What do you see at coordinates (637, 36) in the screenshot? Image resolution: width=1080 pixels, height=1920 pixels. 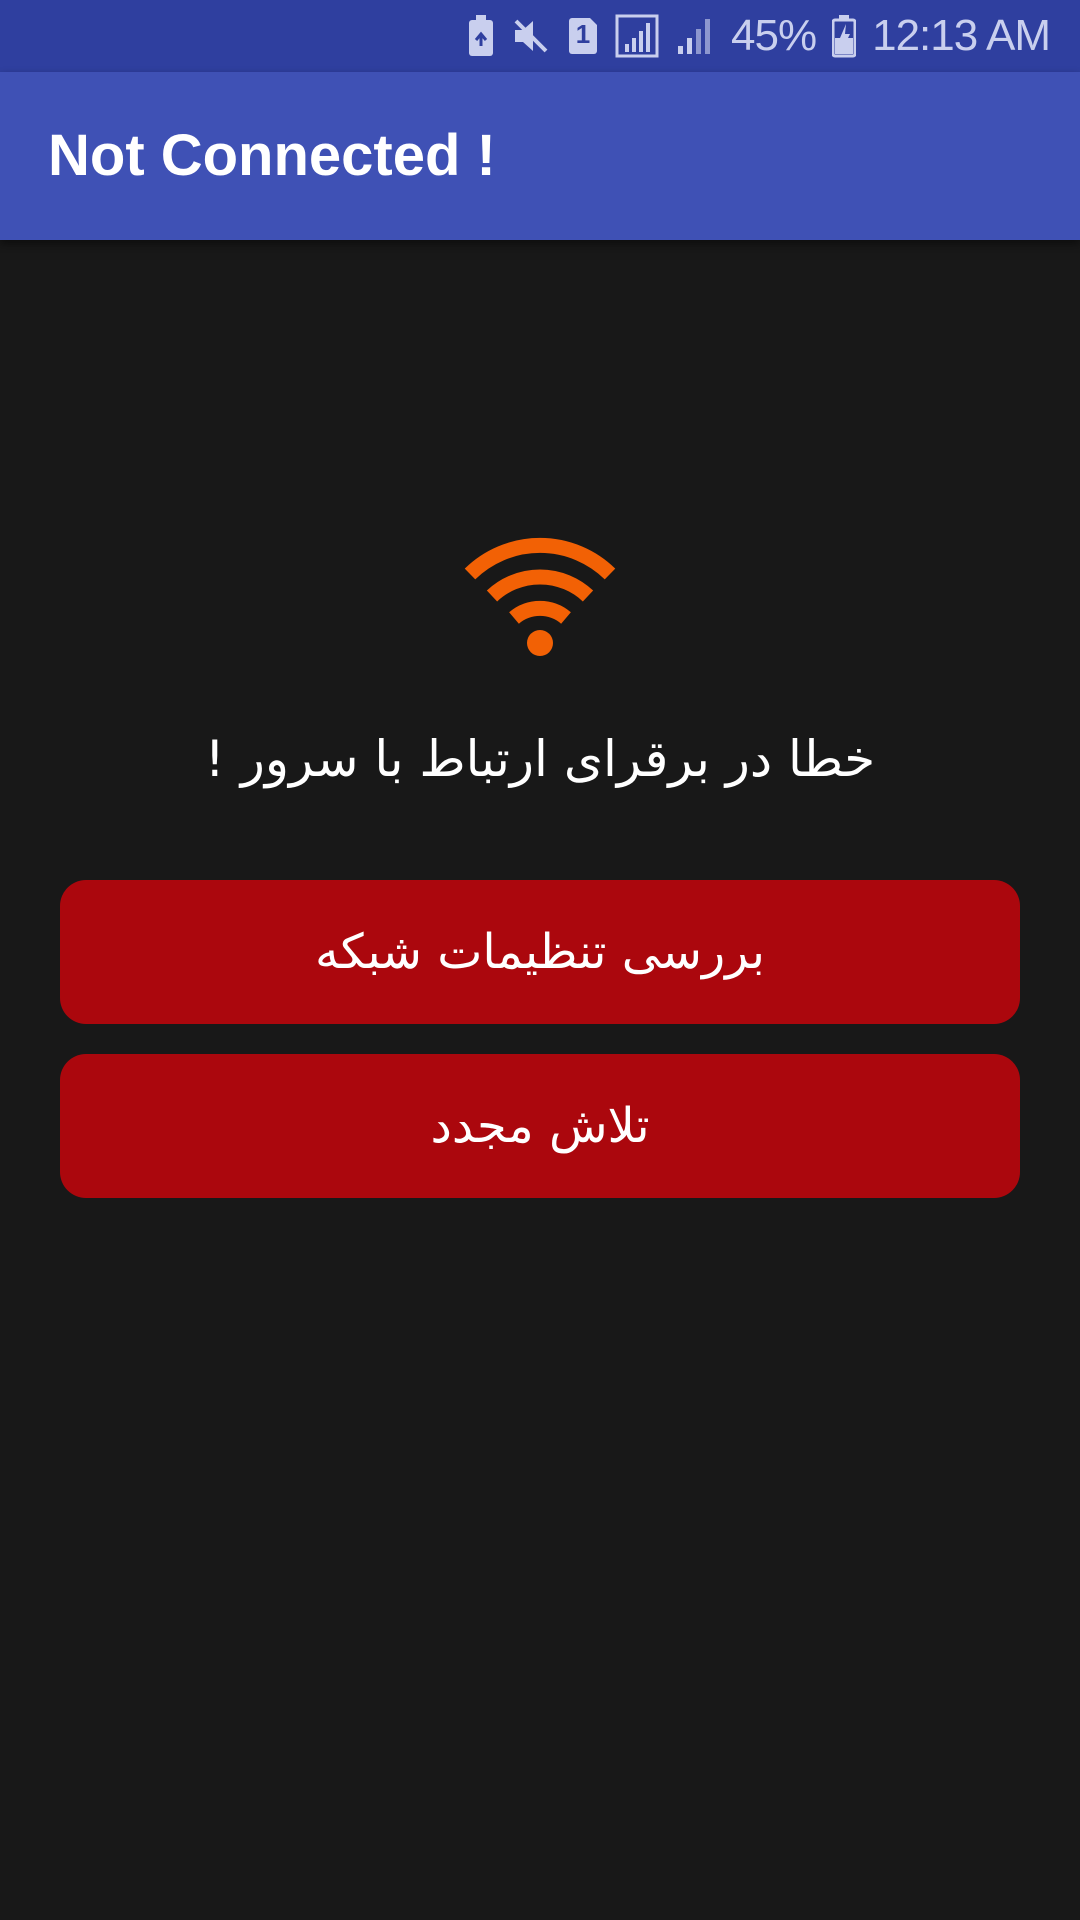 I see `signal-icon` at bounding box center [637, 36].